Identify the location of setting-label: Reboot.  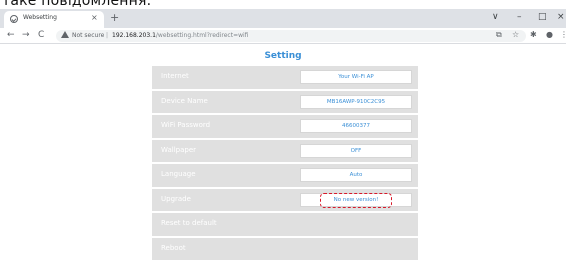
(173, 247).